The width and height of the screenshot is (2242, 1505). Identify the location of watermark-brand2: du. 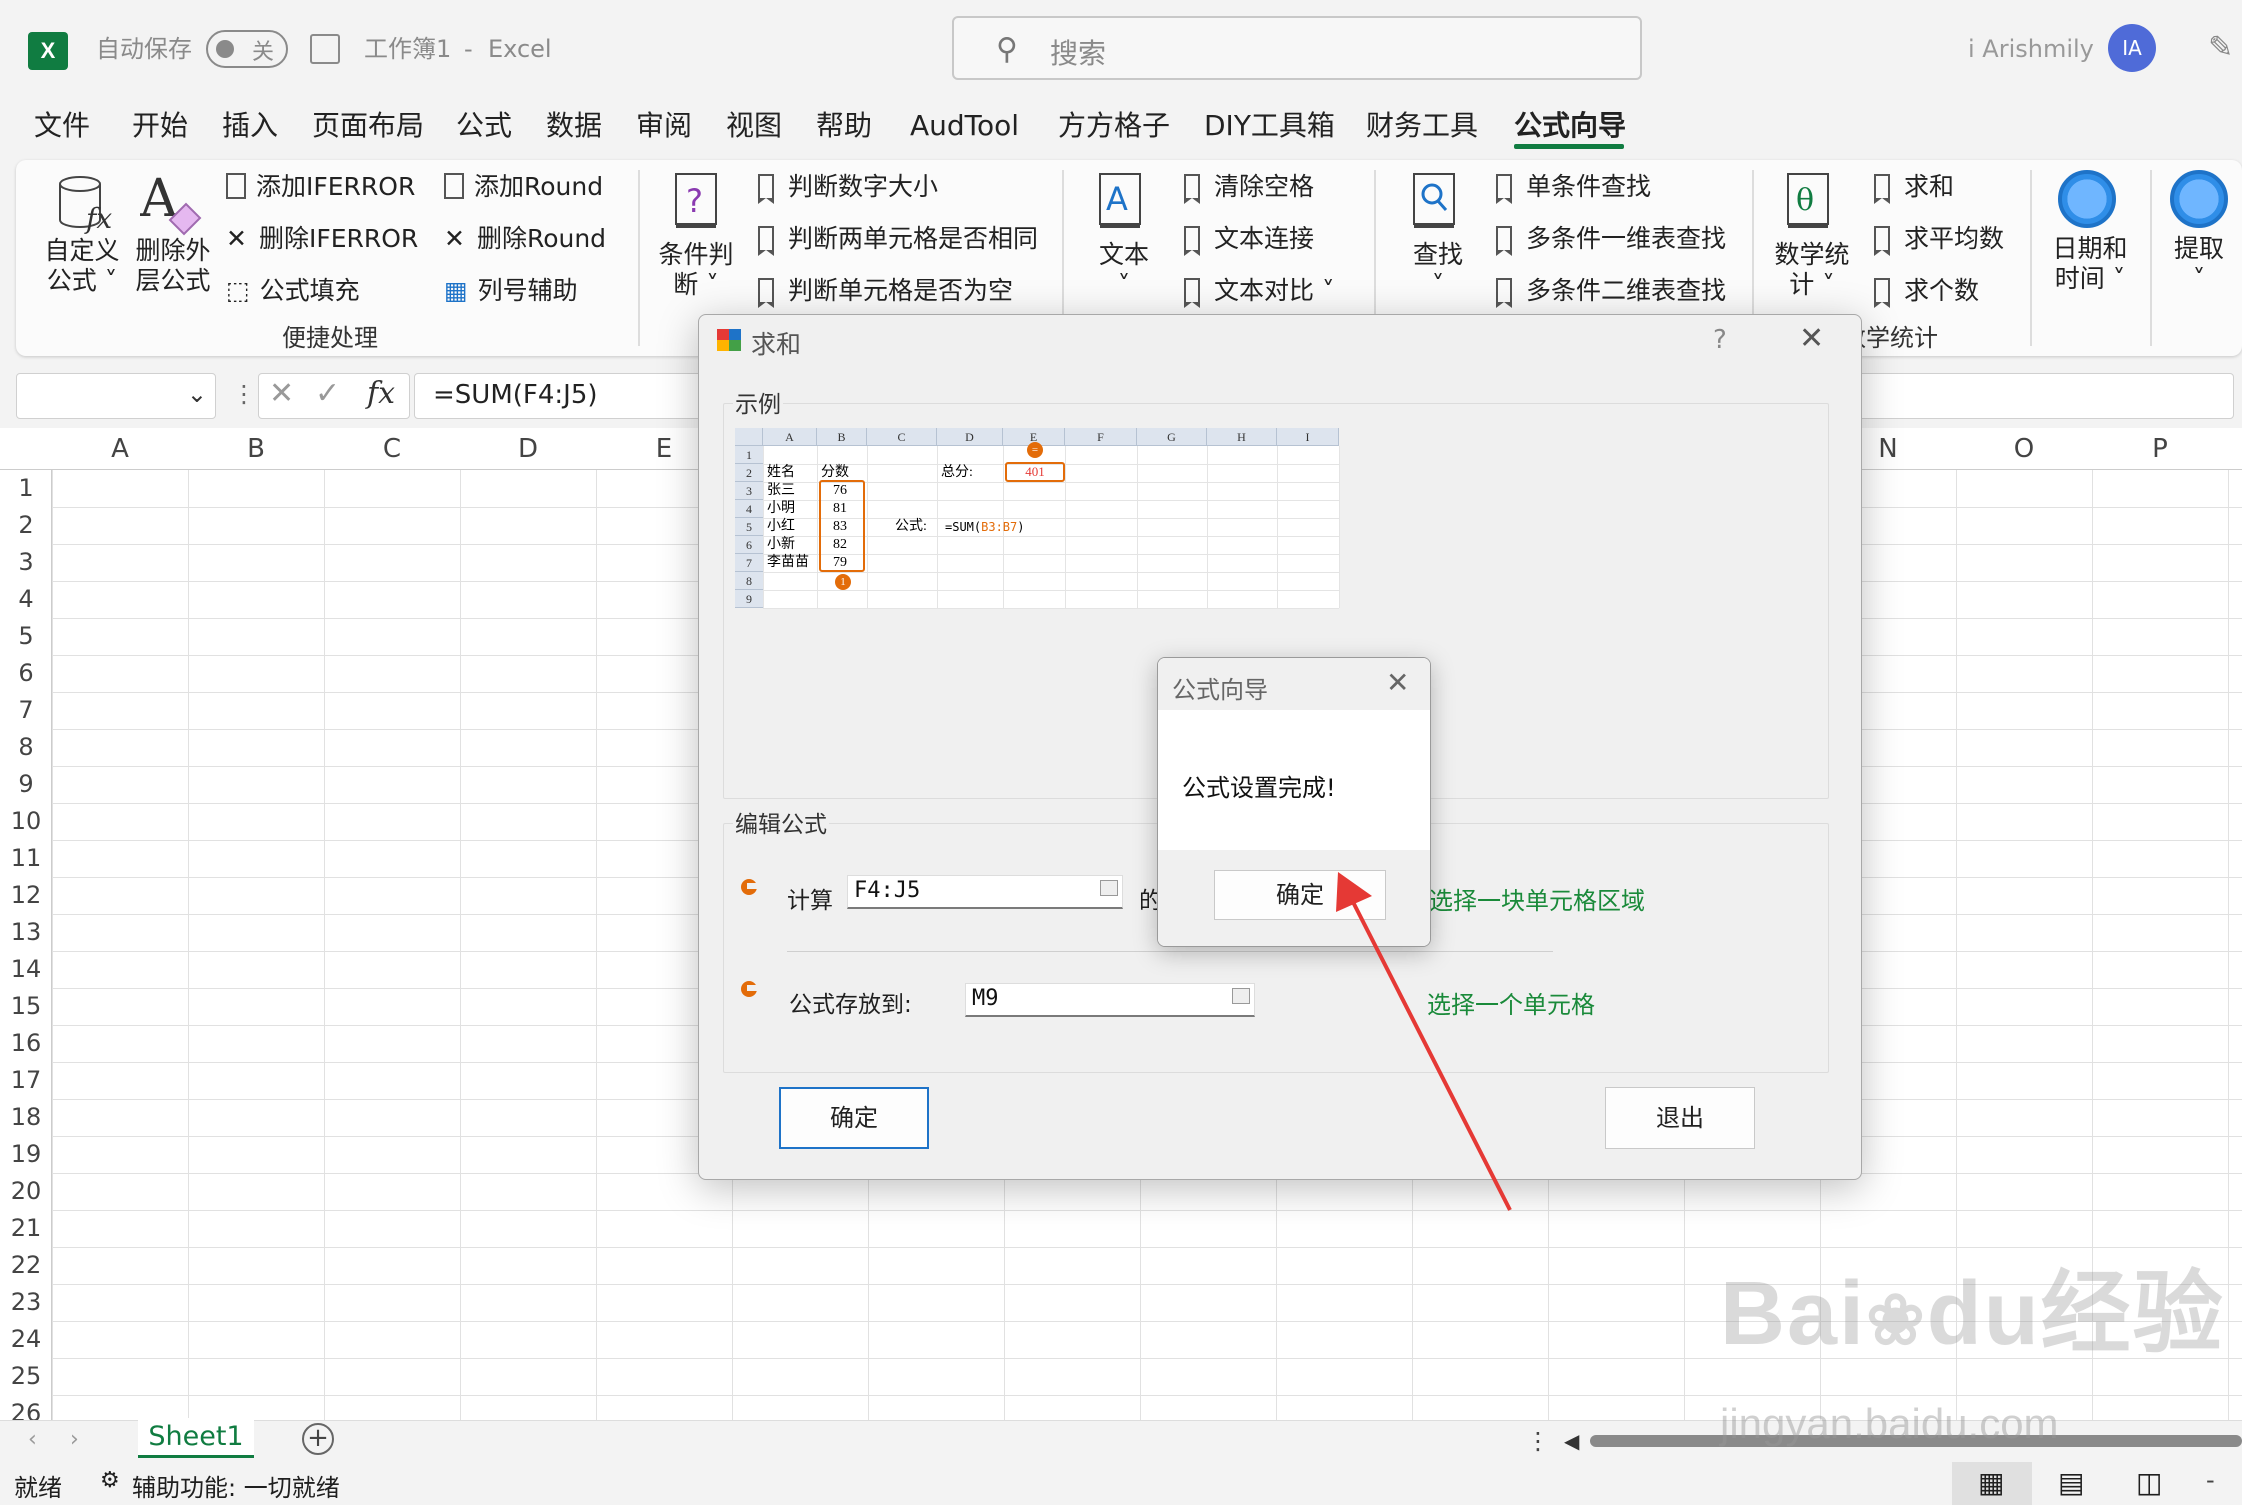
(1983, 1314).